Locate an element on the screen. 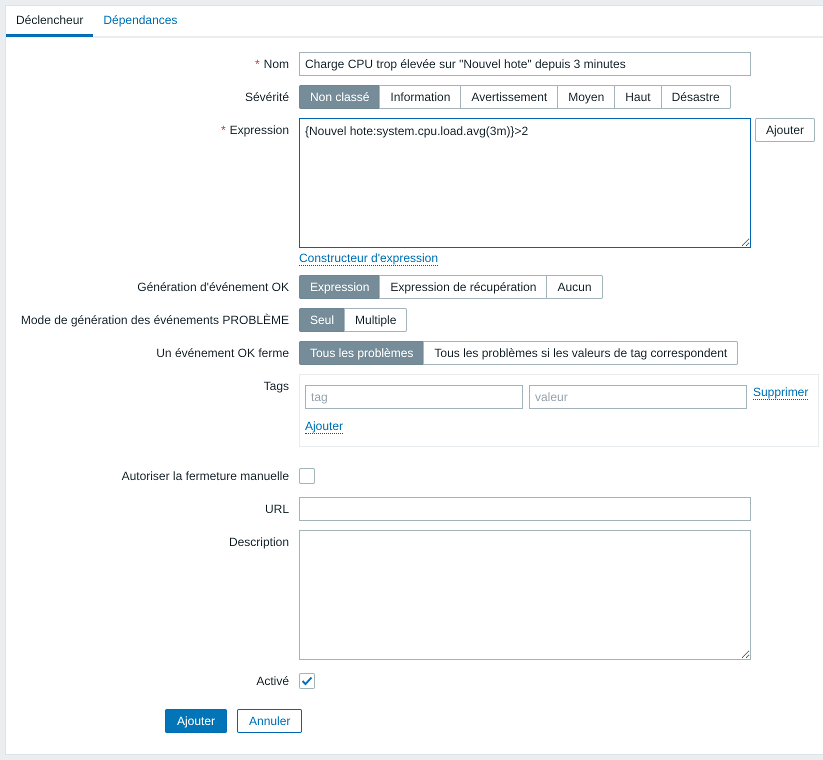  field-label: * Expression is located at coordinates (254, 130).